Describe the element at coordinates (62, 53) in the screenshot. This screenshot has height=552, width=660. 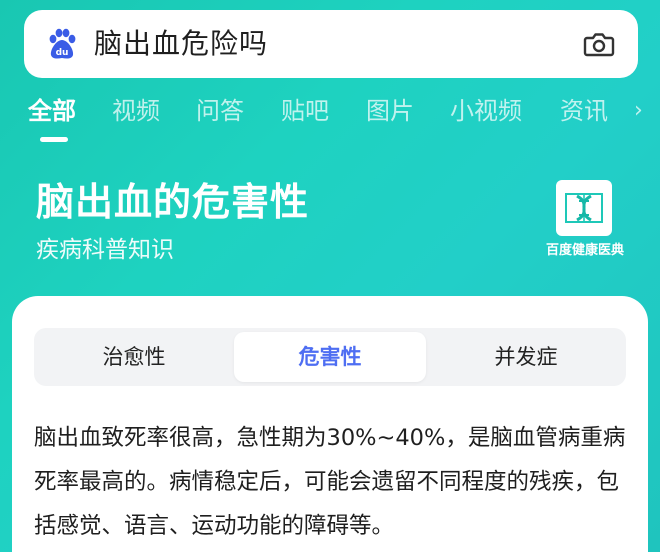
I see `svg-text: du` at that location.